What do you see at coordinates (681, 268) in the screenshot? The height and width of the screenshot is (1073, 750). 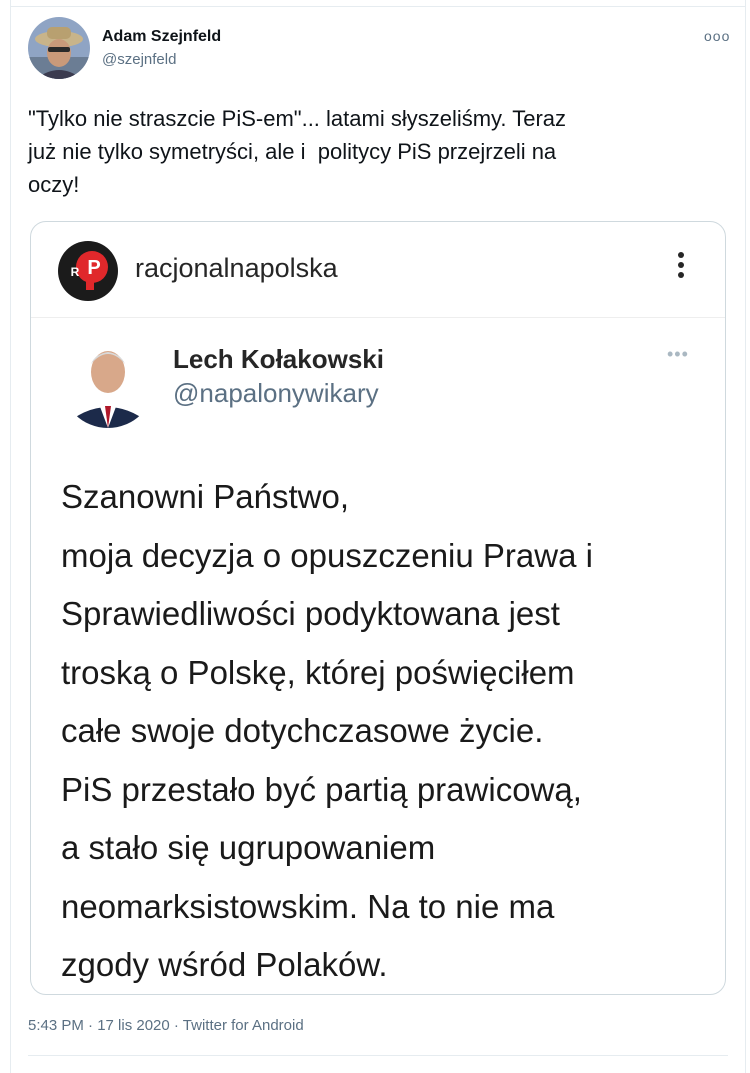 I see `kebab-menu-icon` at bounding box center [681, 268].